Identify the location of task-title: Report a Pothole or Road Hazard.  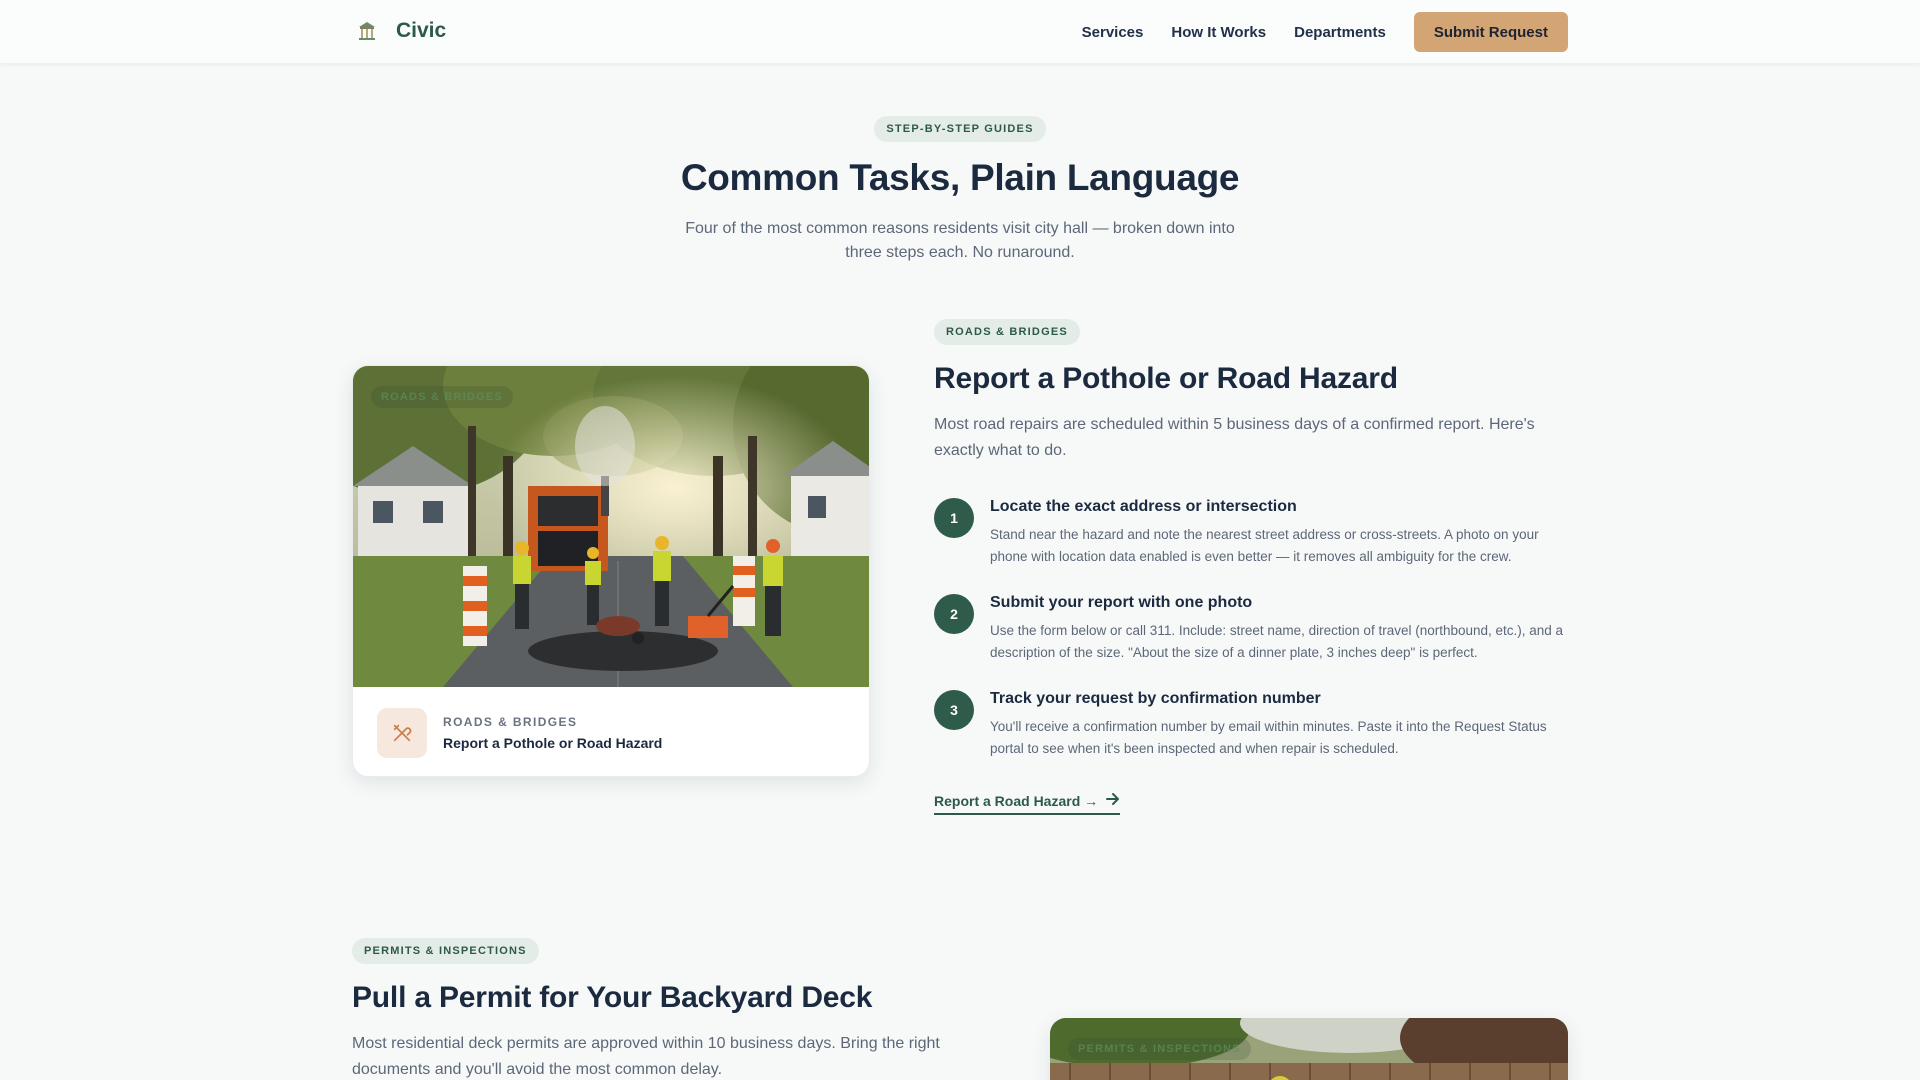
(1166, 378).